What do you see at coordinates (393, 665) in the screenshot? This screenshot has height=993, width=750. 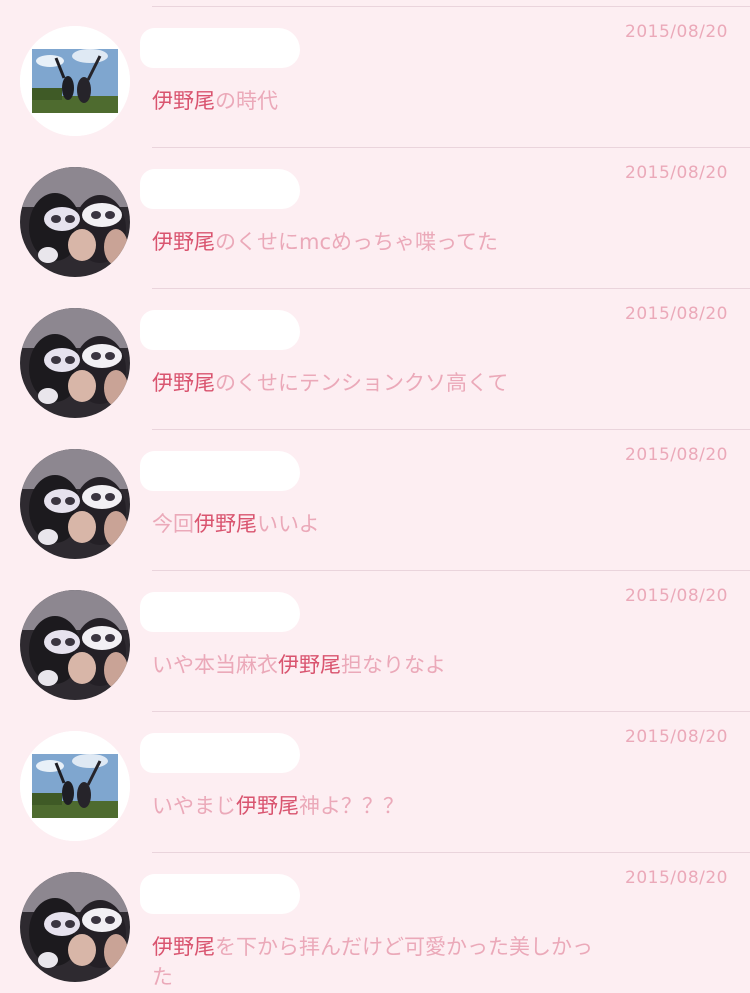 I see `tweet-text-segment: 担なりなよ` at bounding box center [393, 665].